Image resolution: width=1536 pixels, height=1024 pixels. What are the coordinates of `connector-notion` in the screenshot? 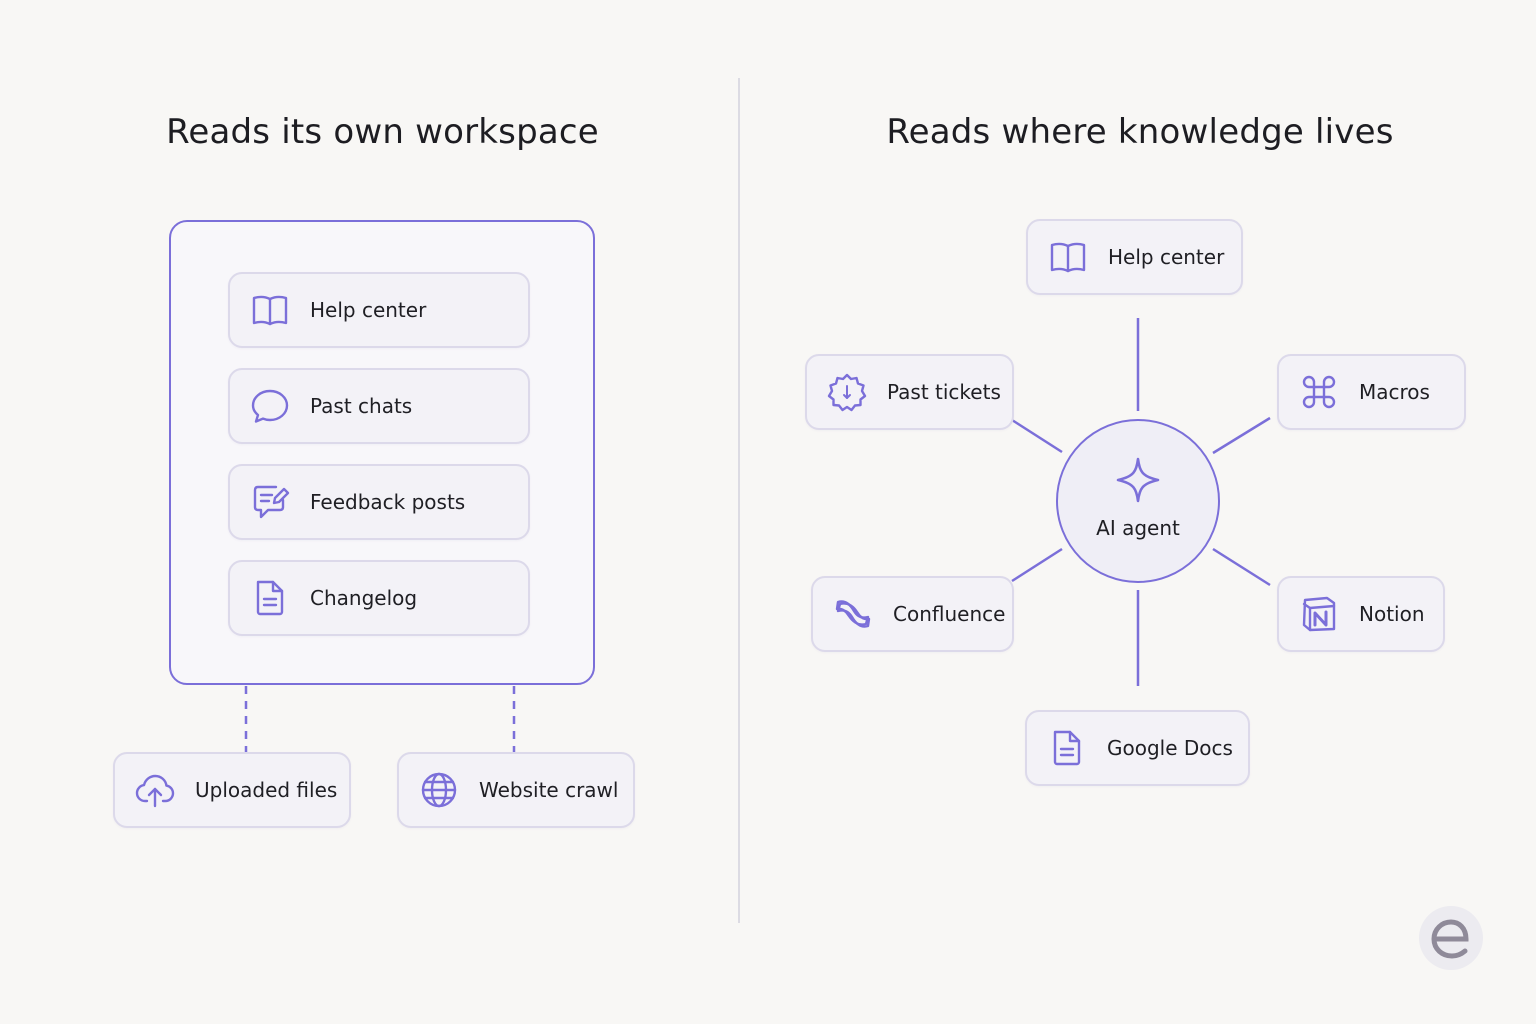 It's located at (1241, 567).